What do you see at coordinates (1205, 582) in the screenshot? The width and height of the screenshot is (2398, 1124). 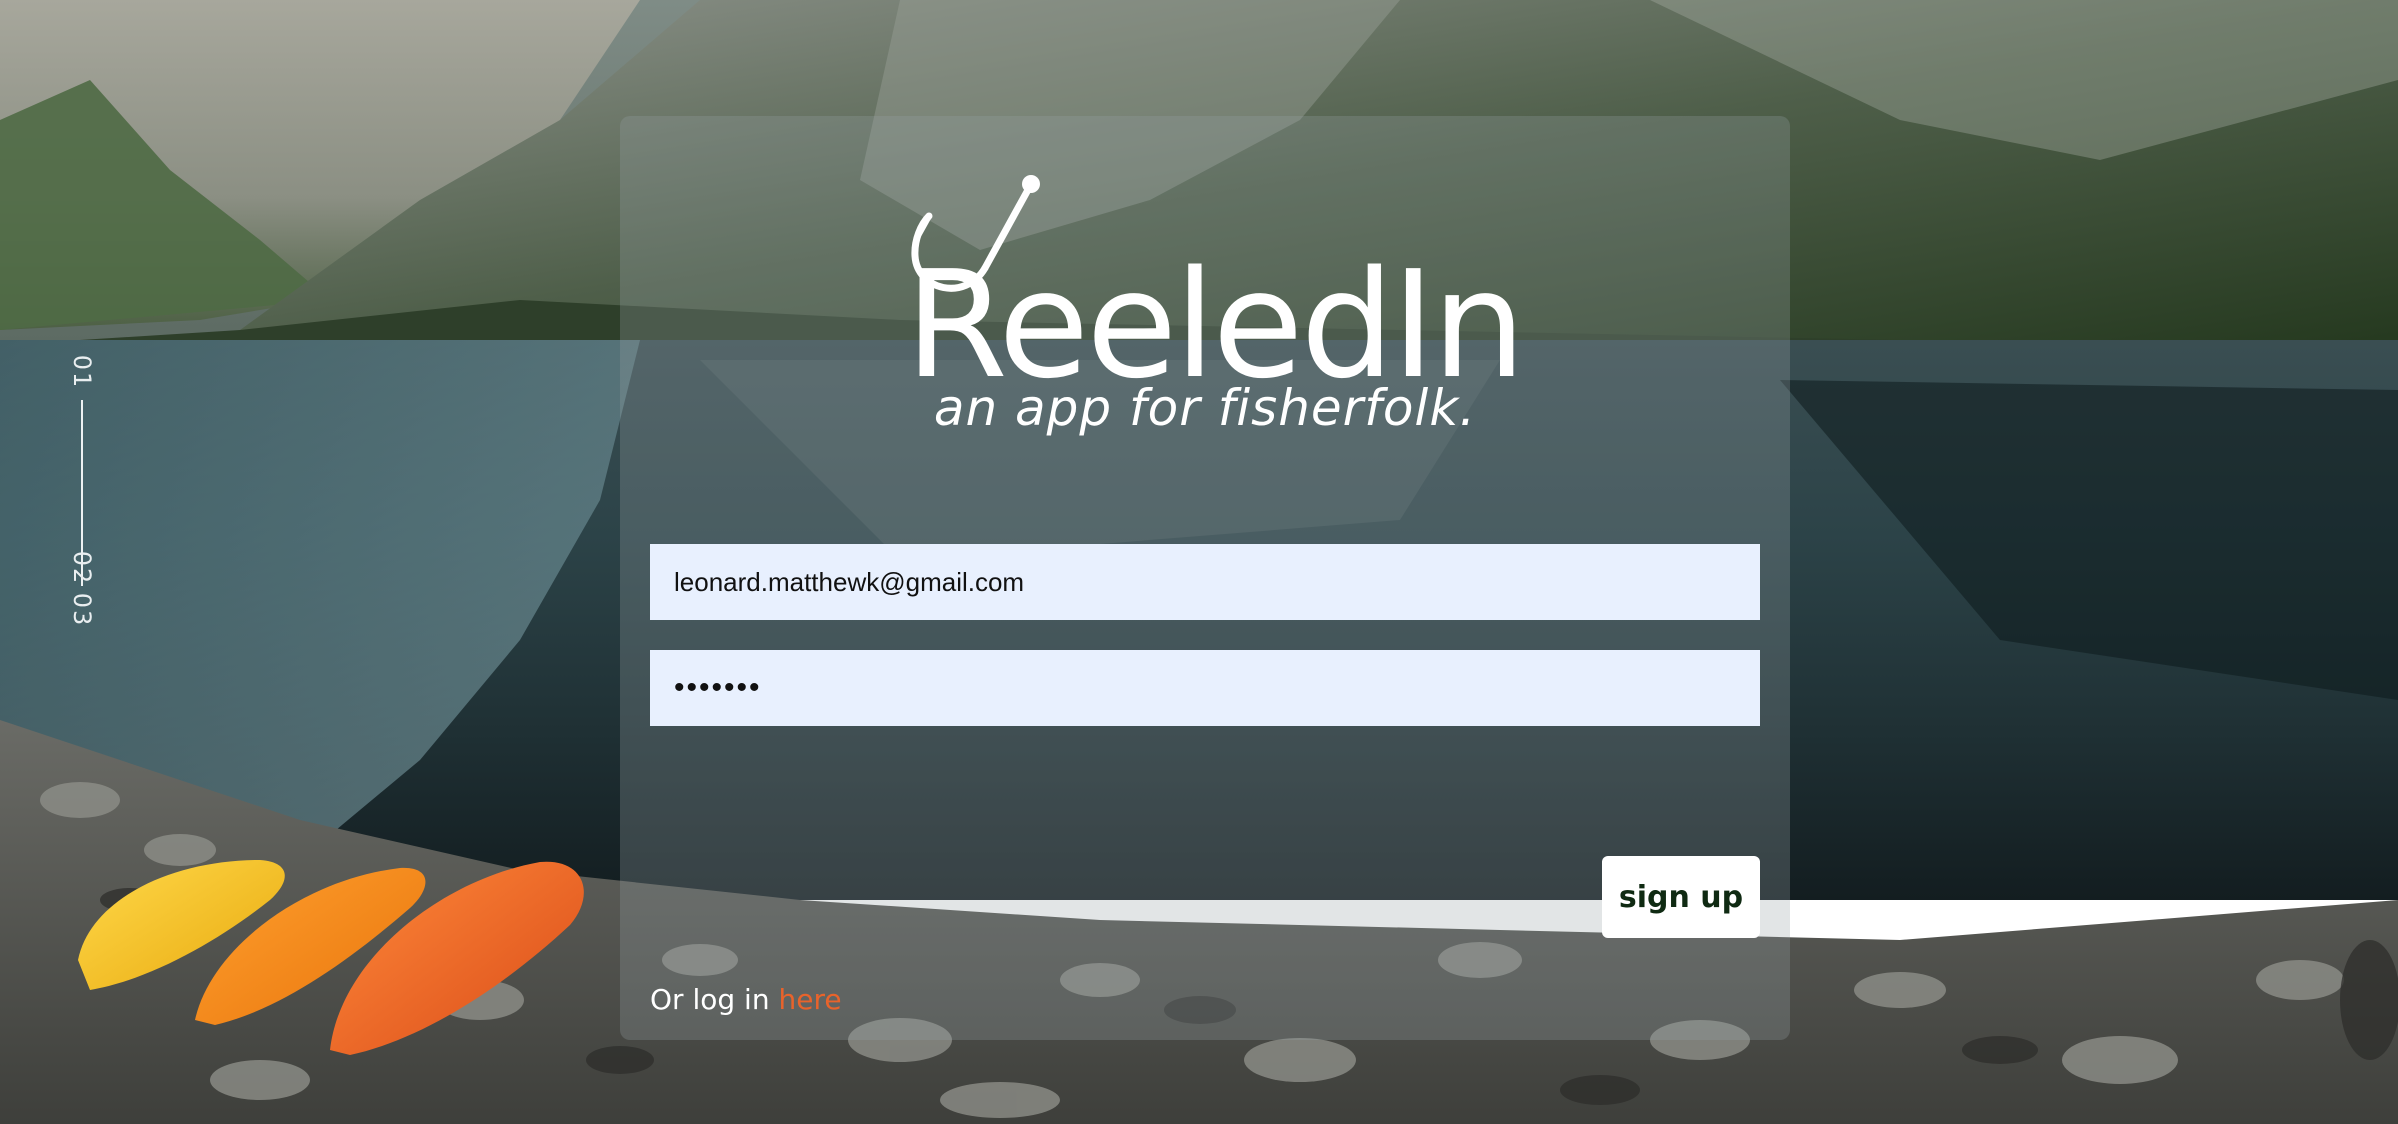 I see `email-field` at bounding box center [1205, 582].